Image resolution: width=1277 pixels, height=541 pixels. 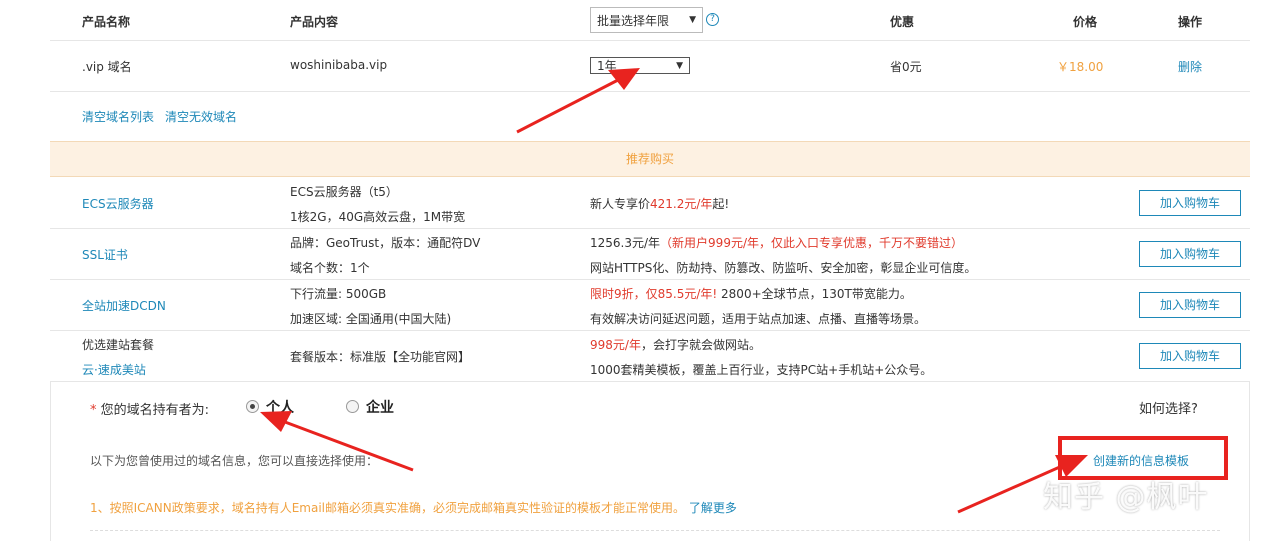 I want to click on cart-item-discount: 省0元, so click(x=906, y=67).